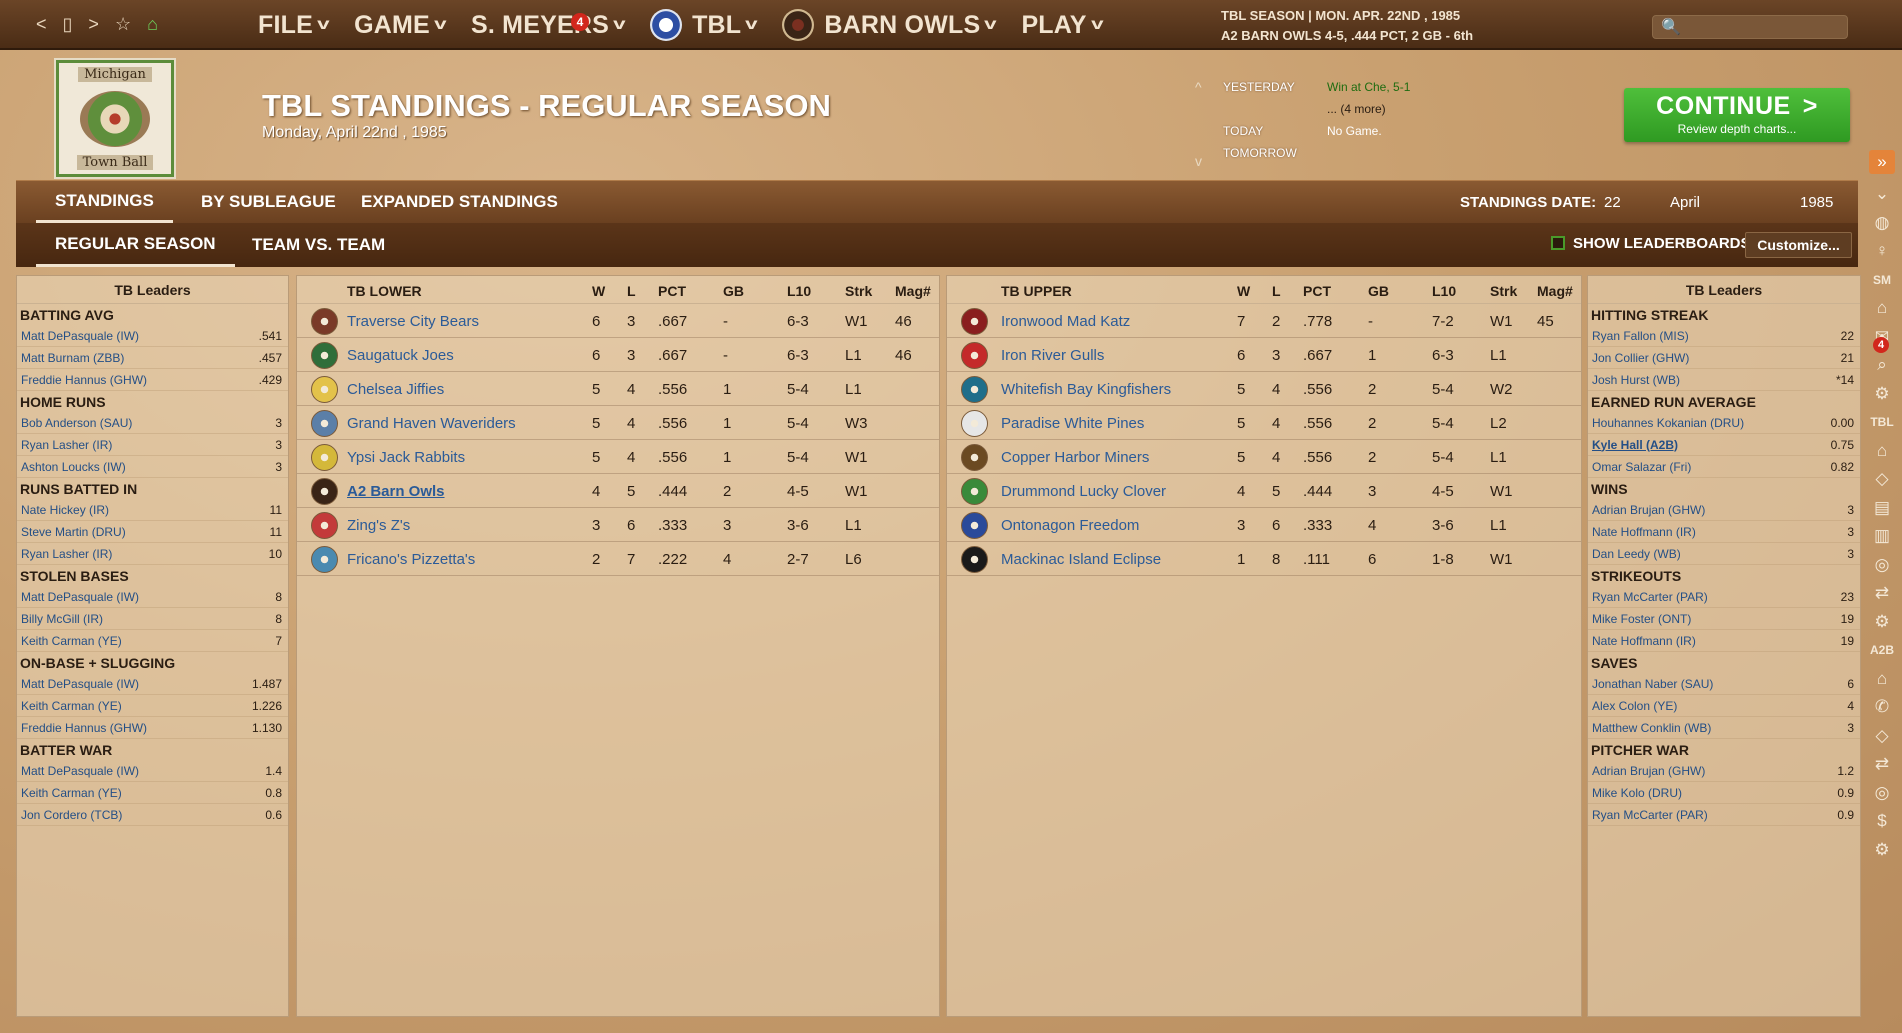 This screenshot has width=1902, height=1033. I want to click on yesterday-result: Win at Che, 5-1, so click(1368, 87).